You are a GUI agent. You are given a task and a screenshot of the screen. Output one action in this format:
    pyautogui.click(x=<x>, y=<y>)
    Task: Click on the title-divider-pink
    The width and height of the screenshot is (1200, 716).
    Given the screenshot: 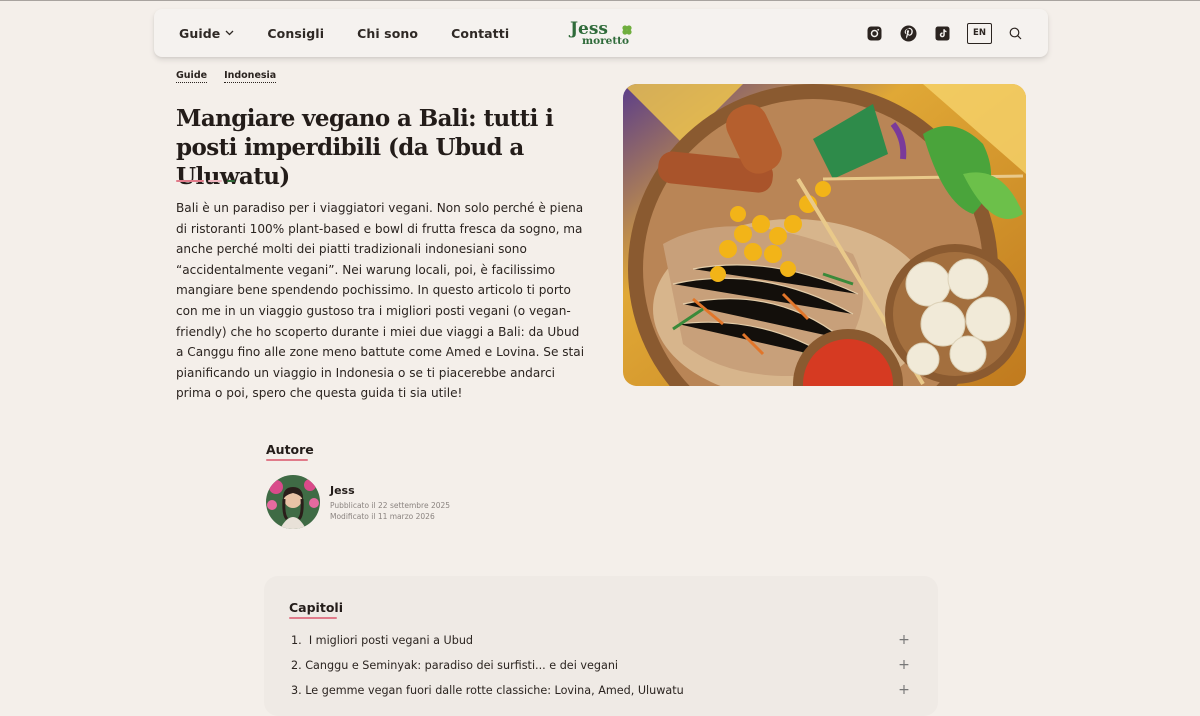 What is the action you would take?
    pyautogui.click(x=190, y=181)
    